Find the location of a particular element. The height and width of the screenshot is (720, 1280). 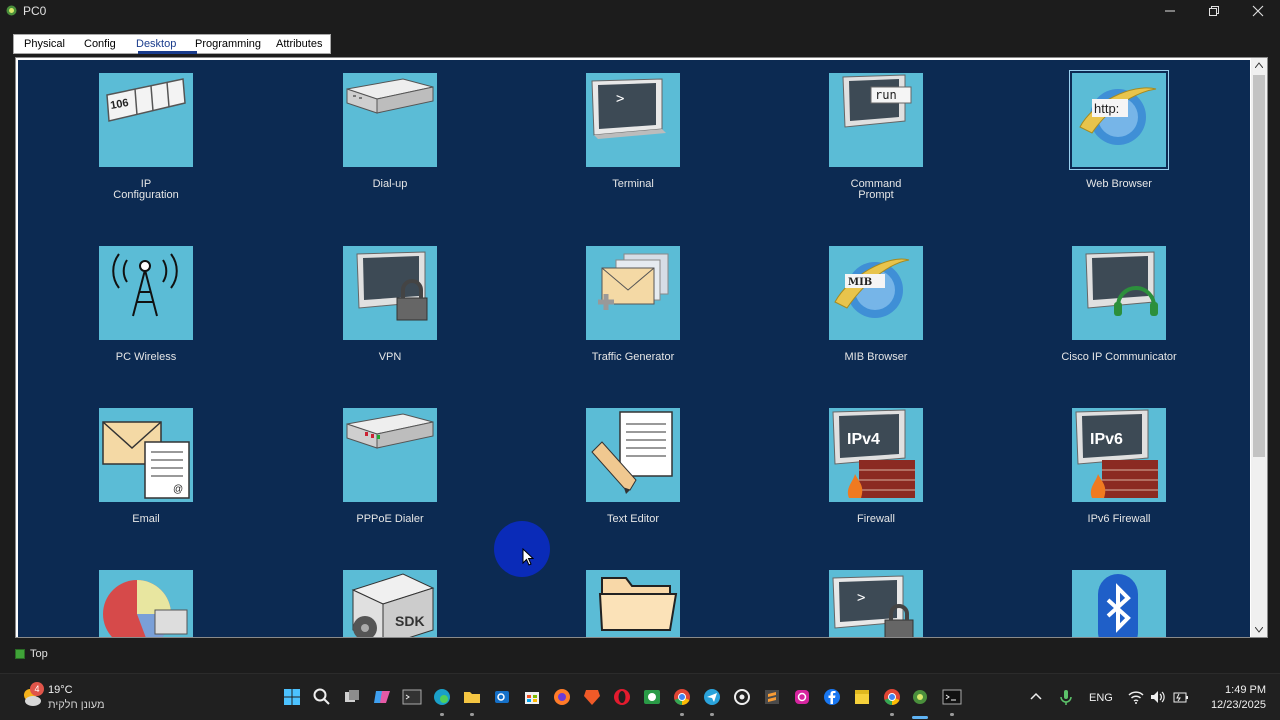

app-vpn: VPN is located at coordinates (392, 321).